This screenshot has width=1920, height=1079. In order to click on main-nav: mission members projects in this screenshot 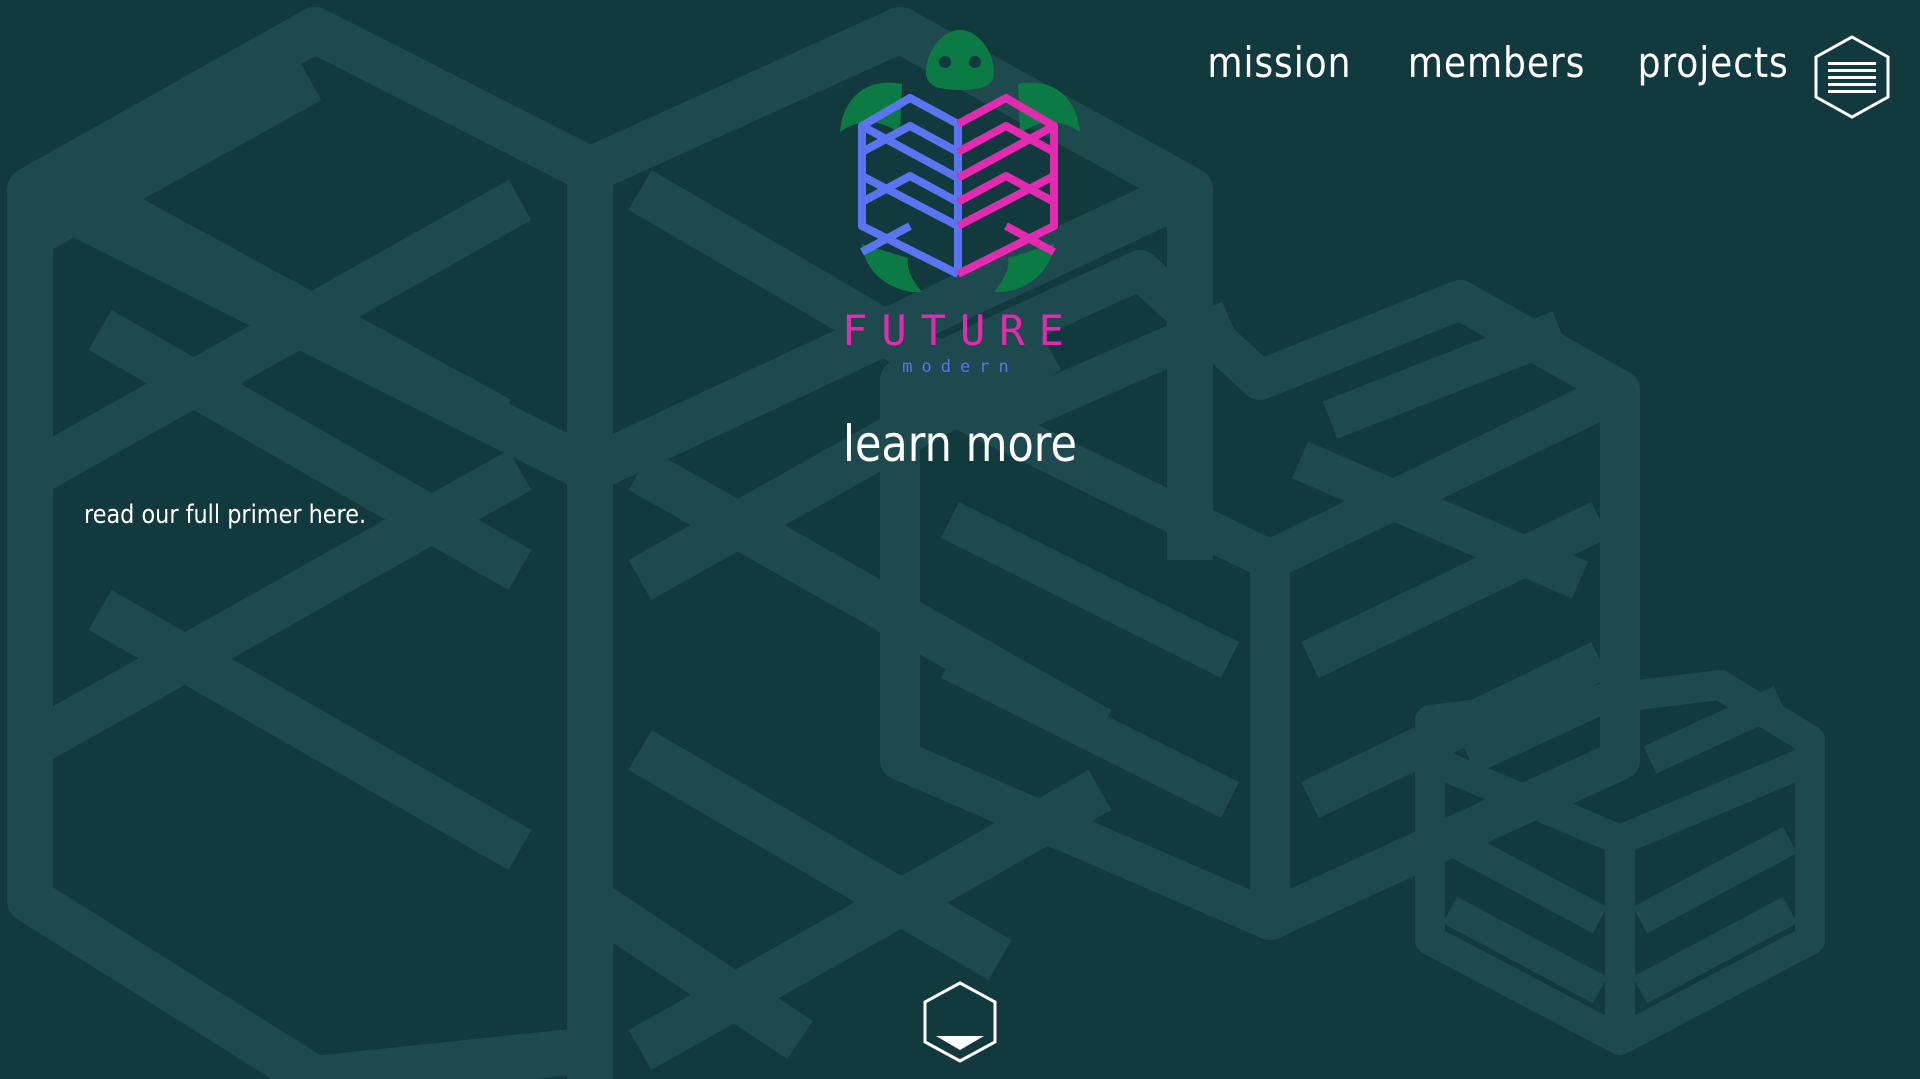, I will do `click(1486, 62)`.